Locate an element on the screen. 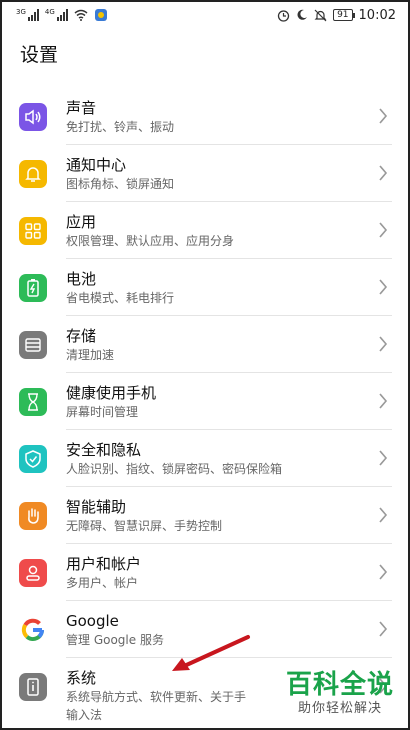 This screenshot has width=410, height=730. settings-item-notifications: 通知中心 图标角标、锁屏通知 is located at coordinates (205, 173).